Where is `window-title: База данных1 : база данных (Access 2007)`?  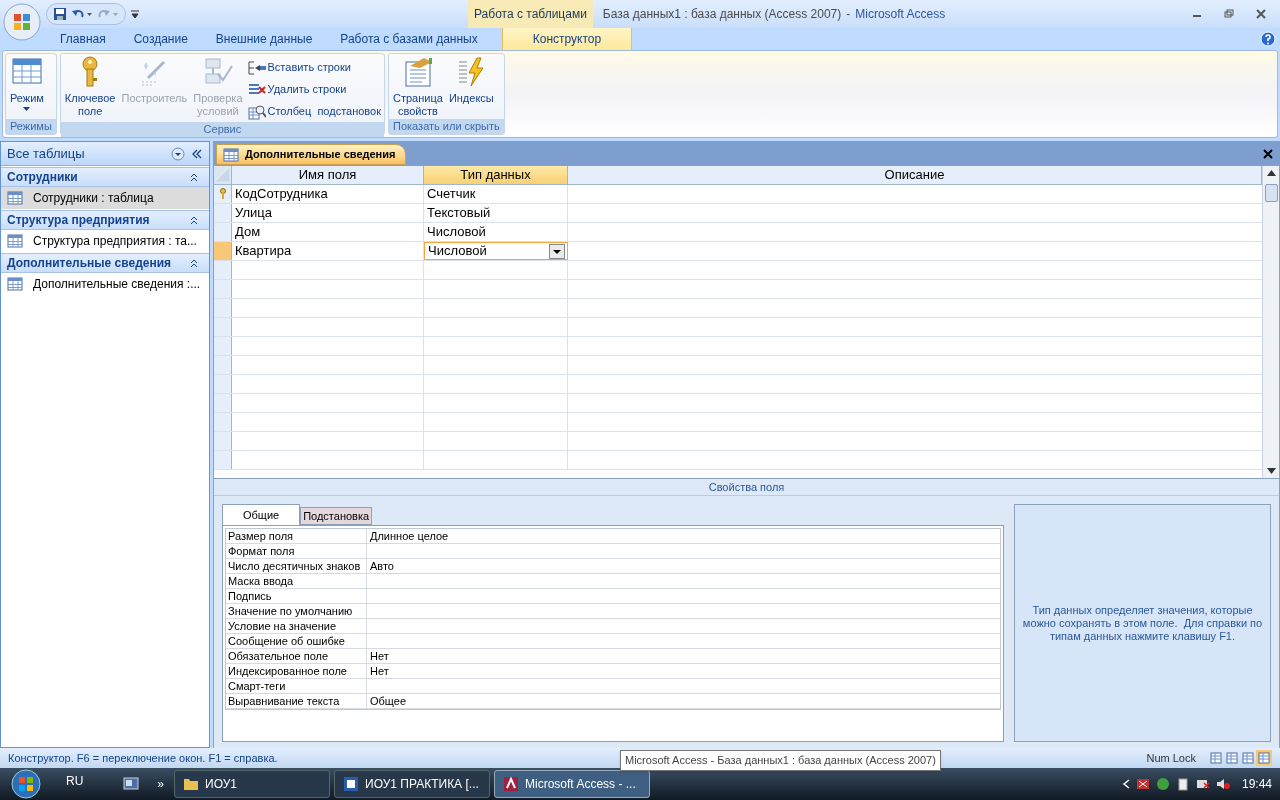 window-title: База данных1 : база данных (Access 2007) is located at coordinates (722, 14).